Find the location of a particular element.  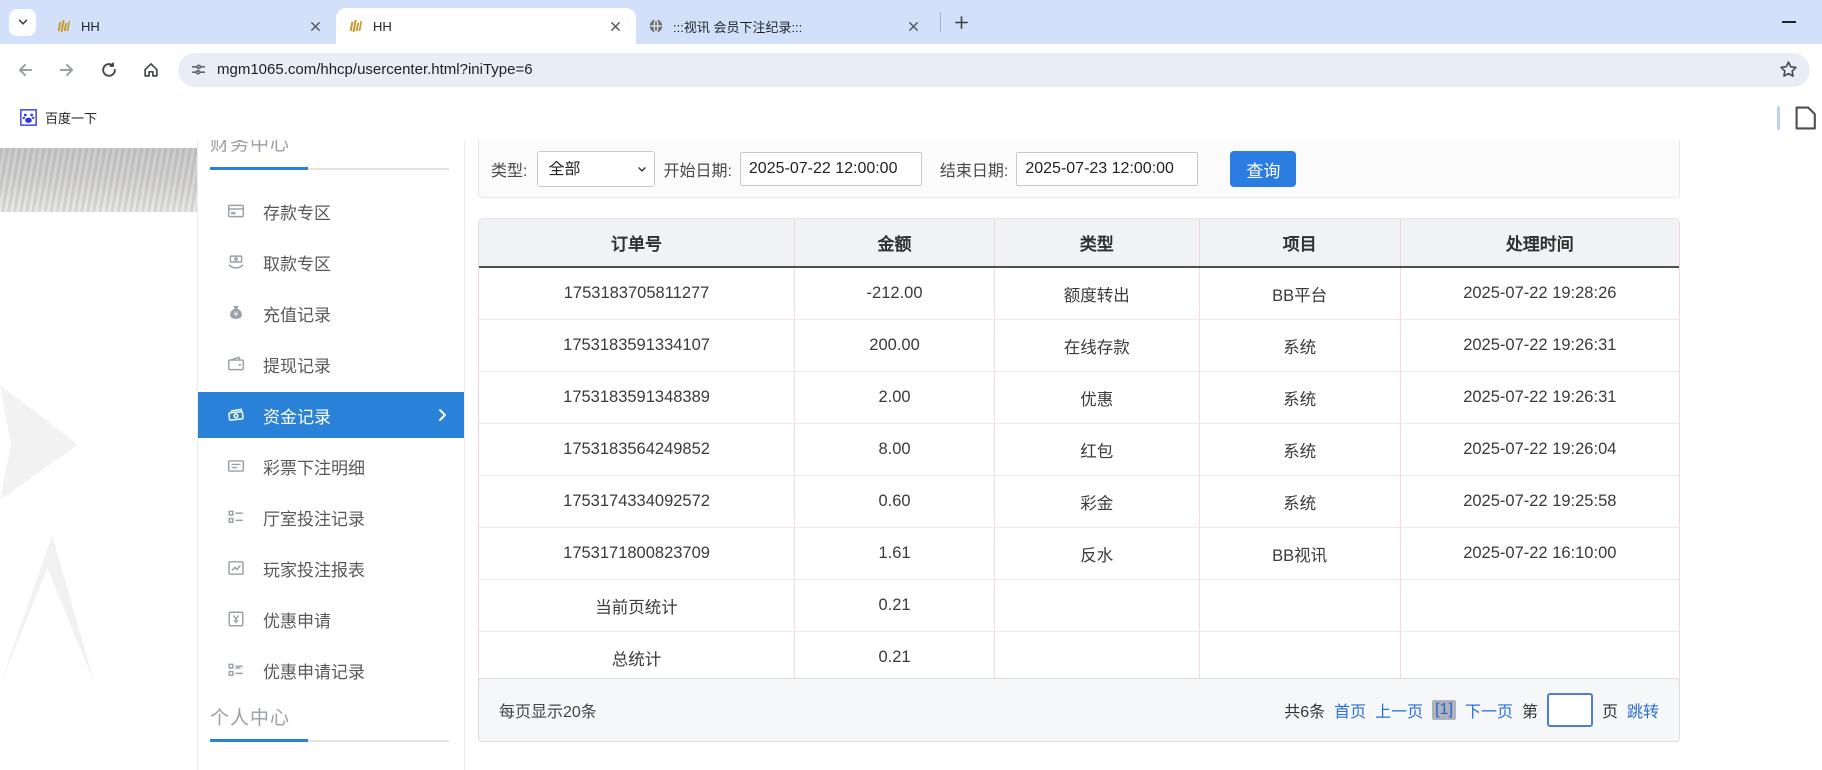

tab-video-records: :::视讯 会员下注纪录::: is located at coordinates (785, 26).